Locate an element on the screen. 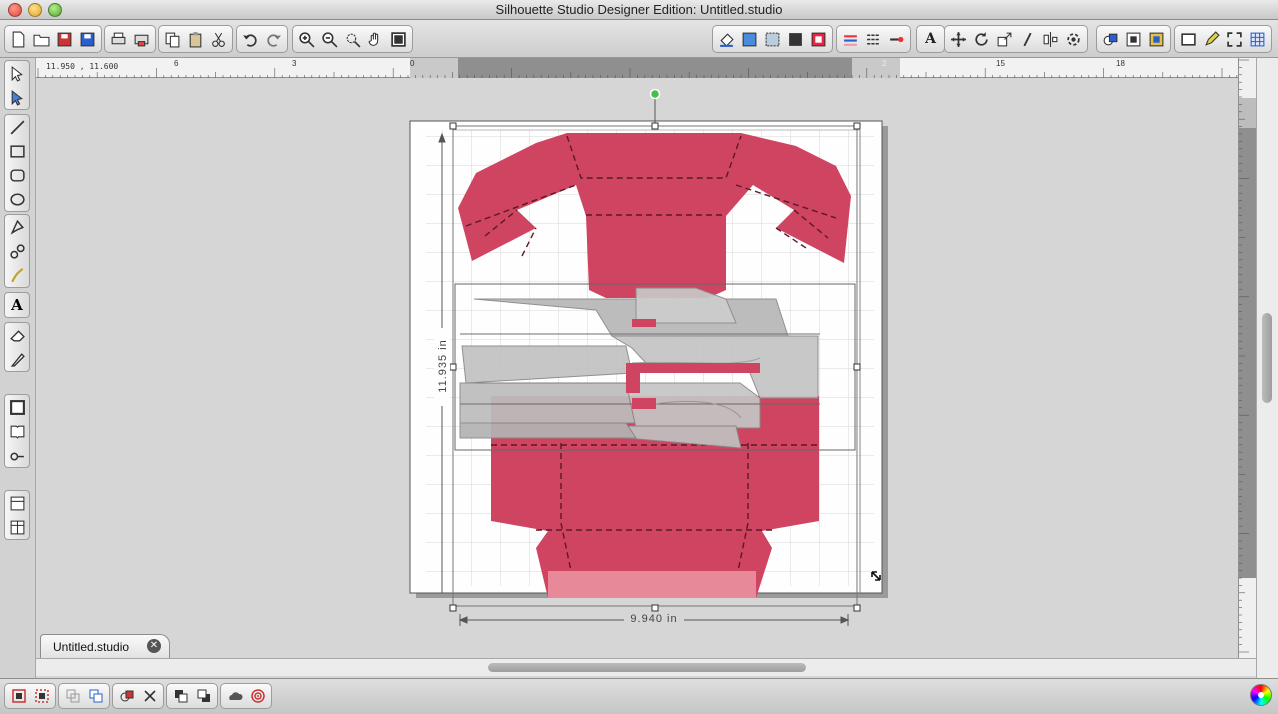 The height and width of the screenshot is (714, 1278). align-icon is located at coordinates (1050, 39).